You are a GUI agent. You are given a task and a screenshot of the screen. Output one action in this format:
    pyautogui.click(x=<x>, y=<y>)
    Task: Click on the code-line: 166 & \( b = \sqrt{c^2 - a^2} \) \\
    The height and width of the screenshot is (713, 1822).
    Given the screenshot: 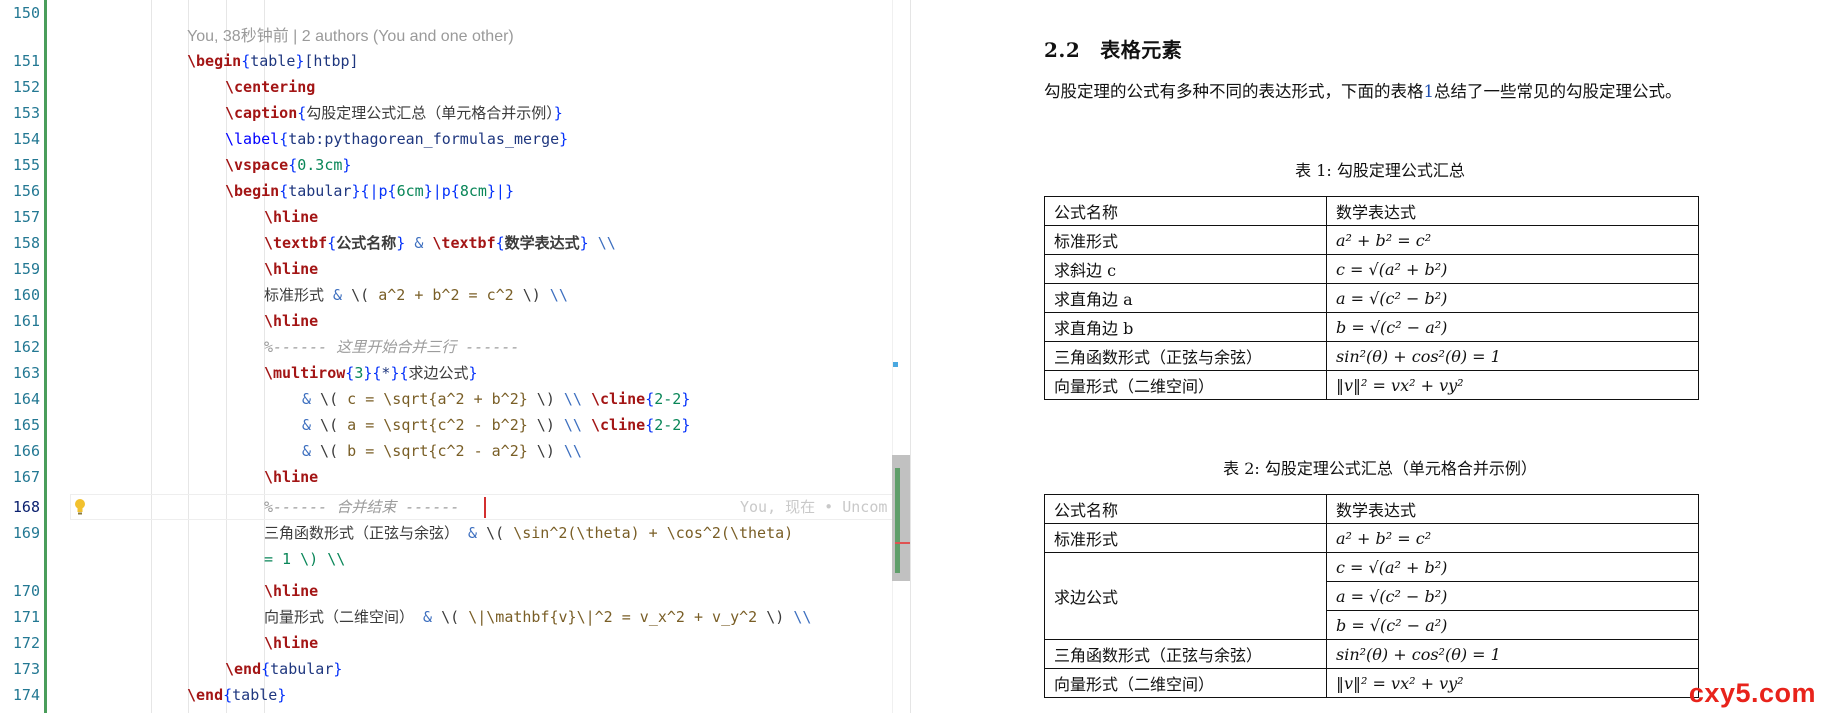 What is the action you would take?
    pyautogui.click(x=455, y=451)
    